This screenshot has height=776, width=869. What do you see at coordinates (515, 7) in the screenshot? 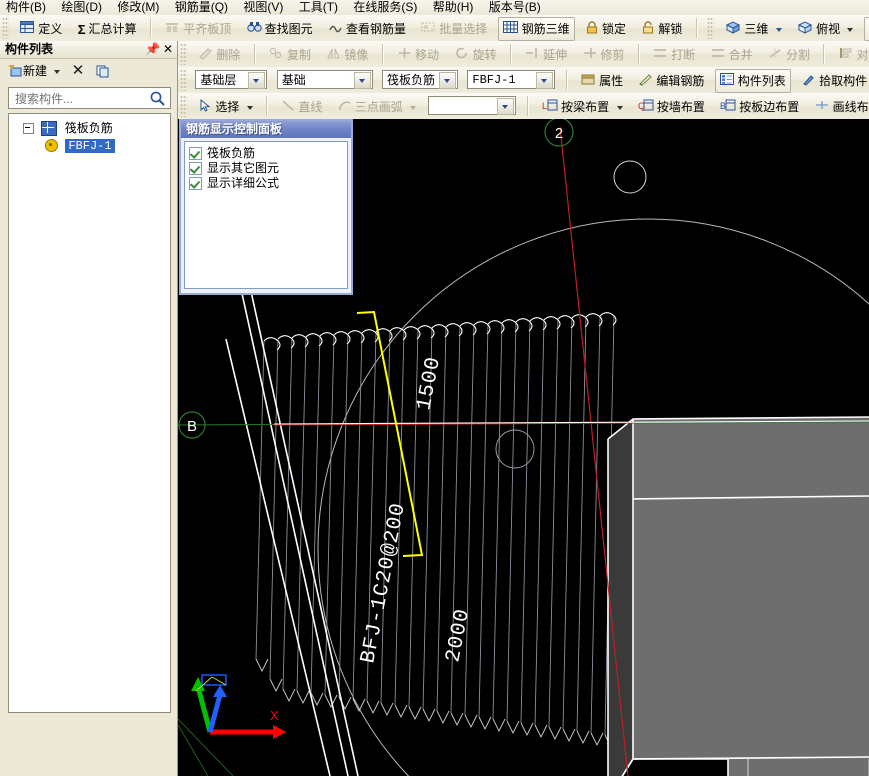
I see `menu-item-version: 版本号(B)` at bounding box center [515, 7].